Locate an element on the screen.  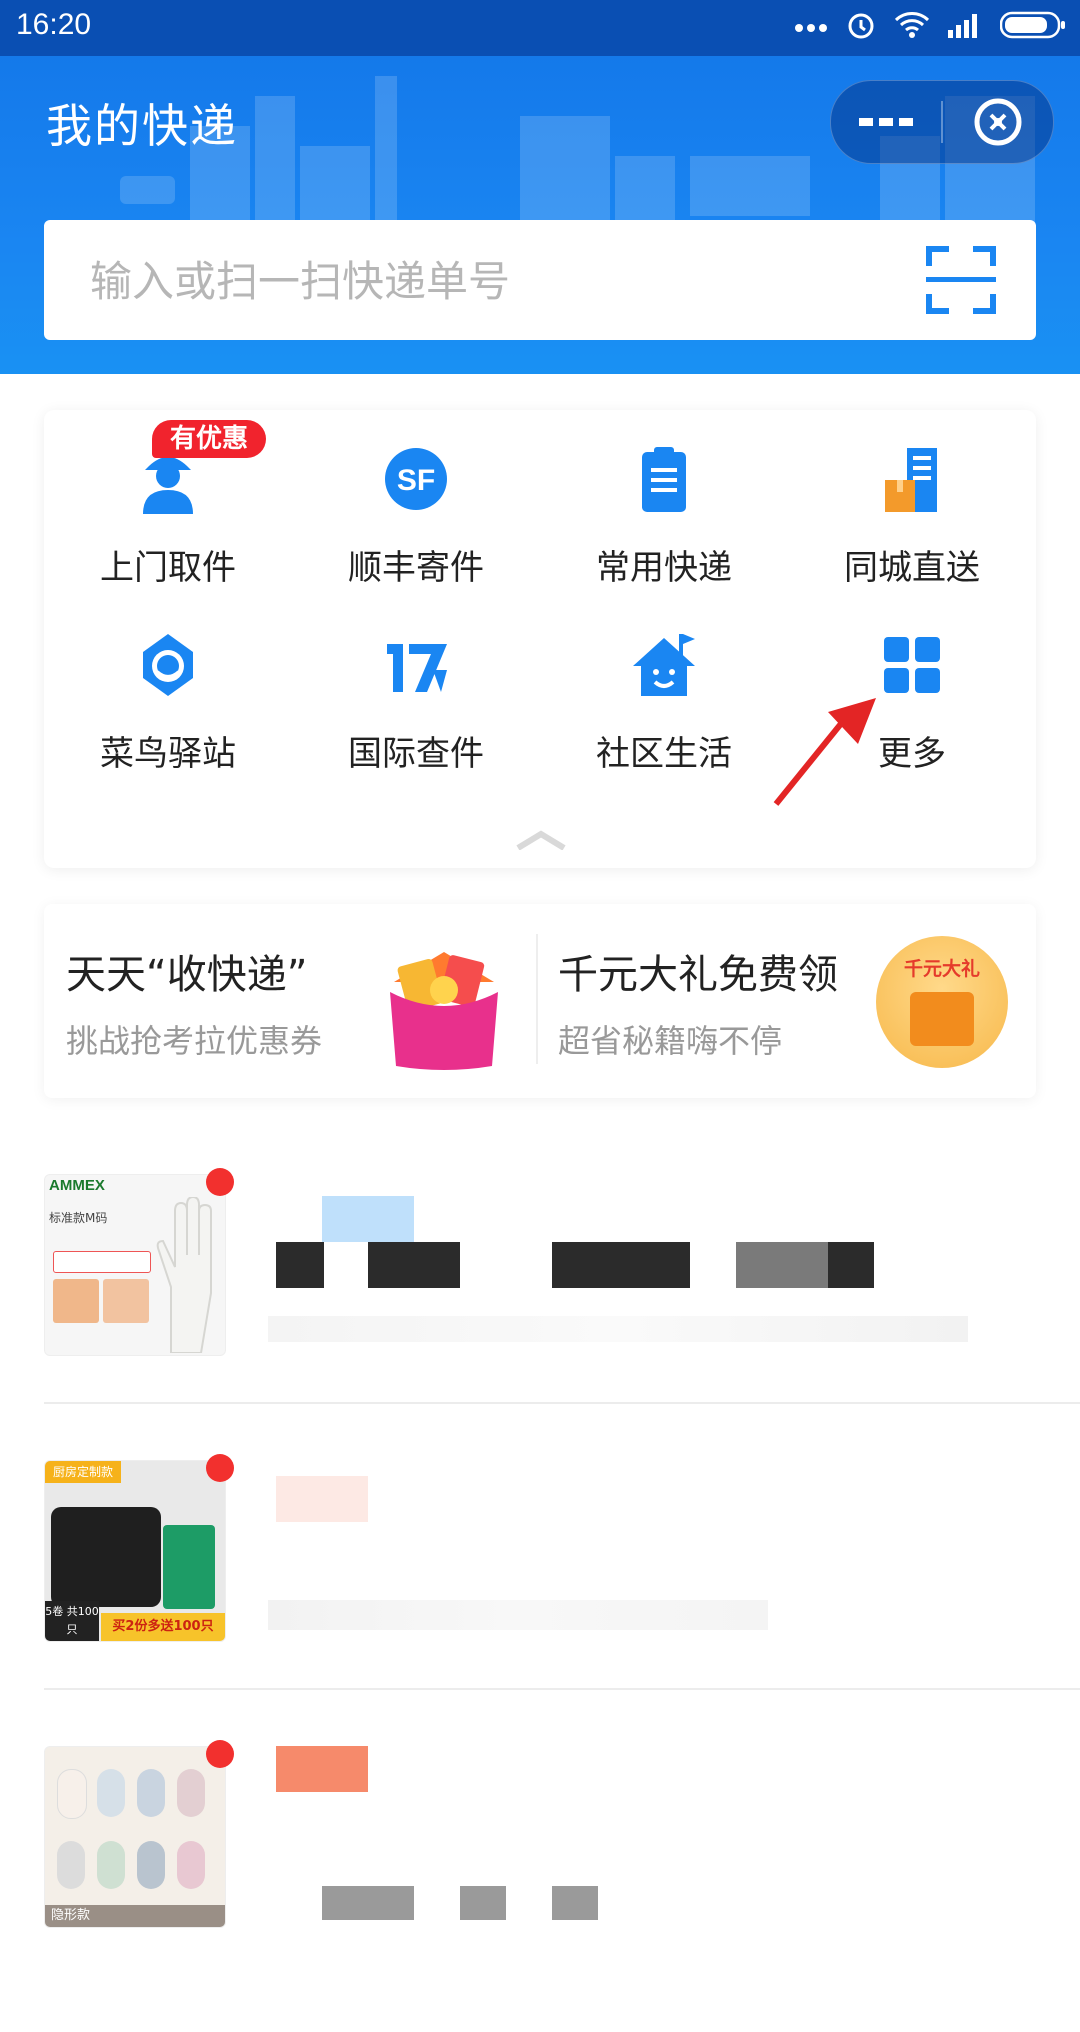
parcel-thumbnail: 隐形款 is located at coordinates (135, 1837).